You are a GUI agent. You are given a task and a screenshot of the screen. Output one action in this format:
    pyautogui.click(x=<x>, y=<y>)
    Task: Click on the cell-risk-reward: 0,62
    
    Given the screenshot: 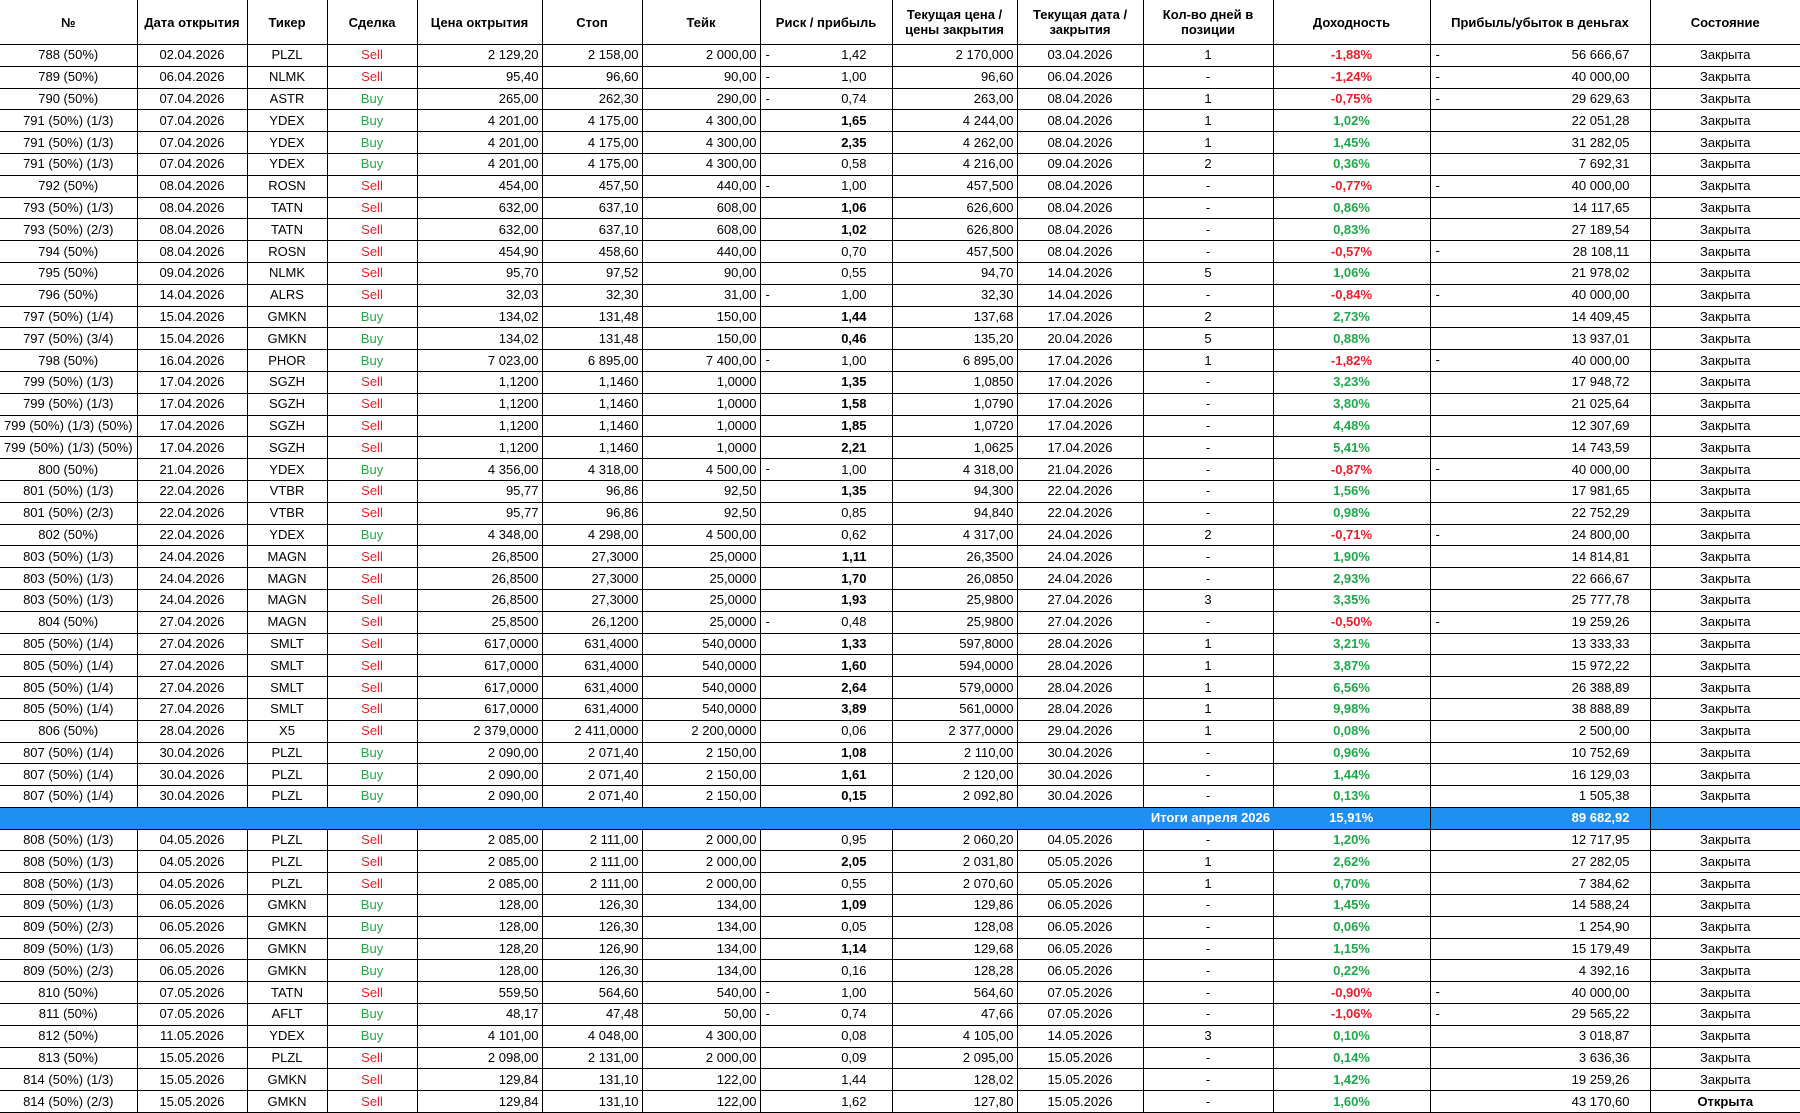 What is the action you would take?
    pyautogui.click(x=826, y=535)
    